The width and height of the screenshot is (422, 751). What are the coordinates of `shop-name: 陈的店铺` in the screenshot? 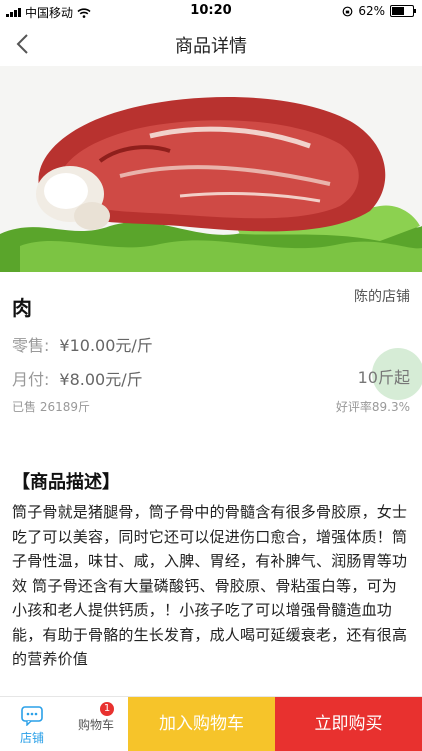 It's located at (382, 296).